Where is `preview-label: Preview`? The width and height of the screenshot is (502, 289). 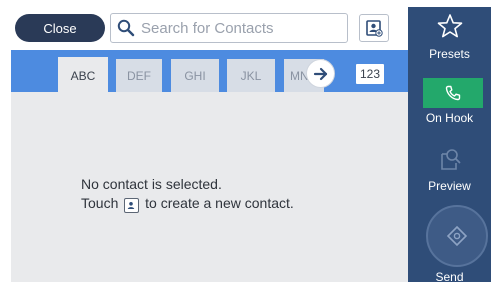
preview-label: Preview is located at coordinates (449, 186).